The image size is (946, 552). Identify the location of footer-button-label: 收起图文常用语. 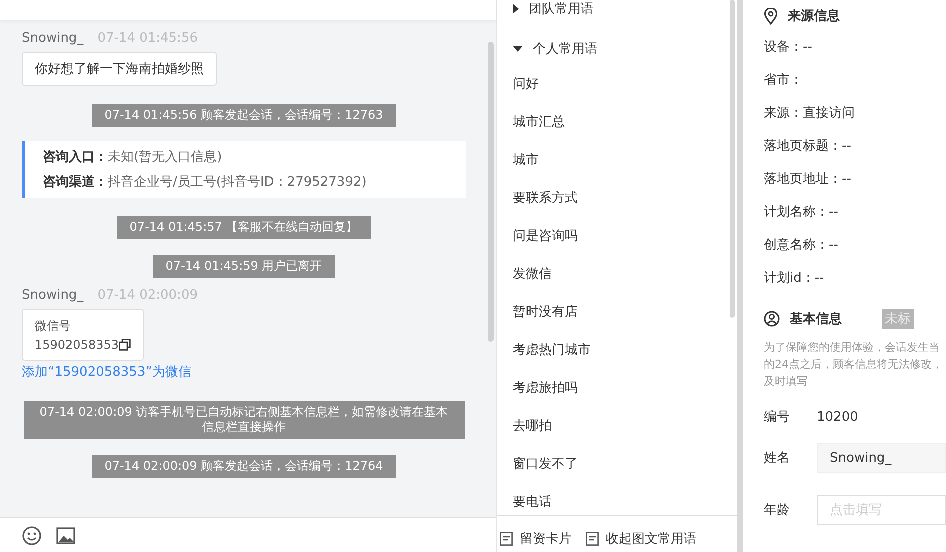
(651, 539).